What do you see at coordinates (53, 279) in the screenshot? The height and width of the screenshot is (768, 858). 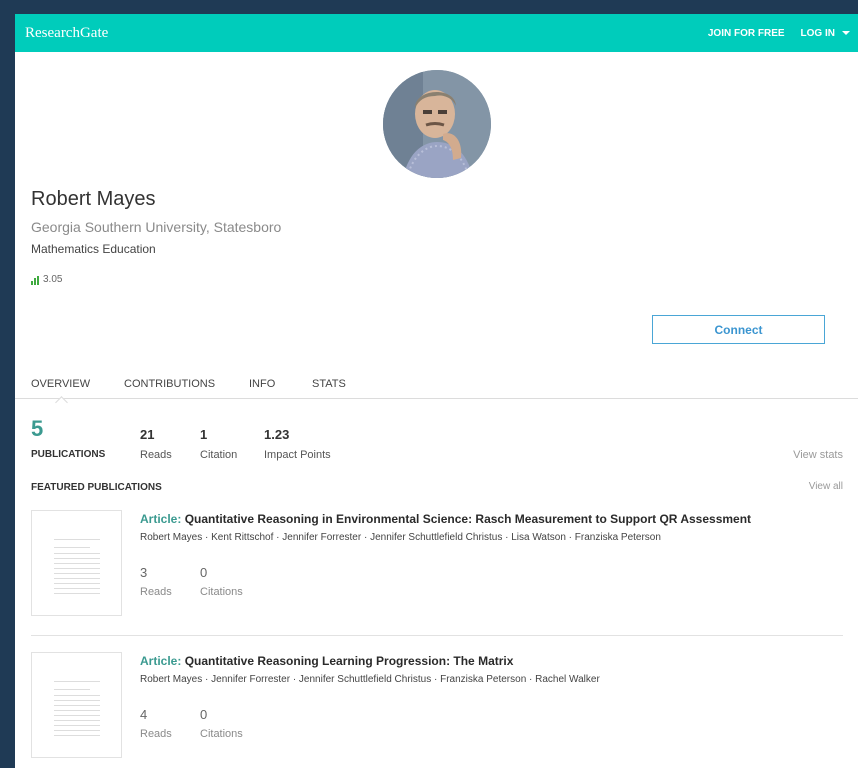 I see `rg-score-value: 3.05` at bounding box center [53, 279].